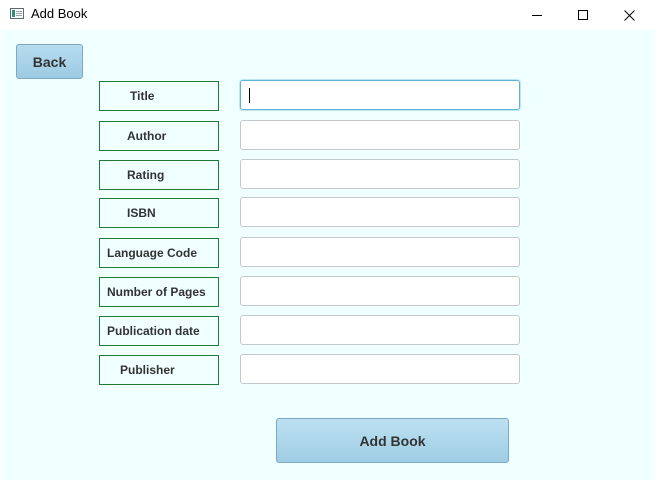 This screenshot has width=656, height=481. What do you see at coordinates (159, 370) in the screenshot?
I see `publisher-label: Publisher` at bounding box center [159, 370].